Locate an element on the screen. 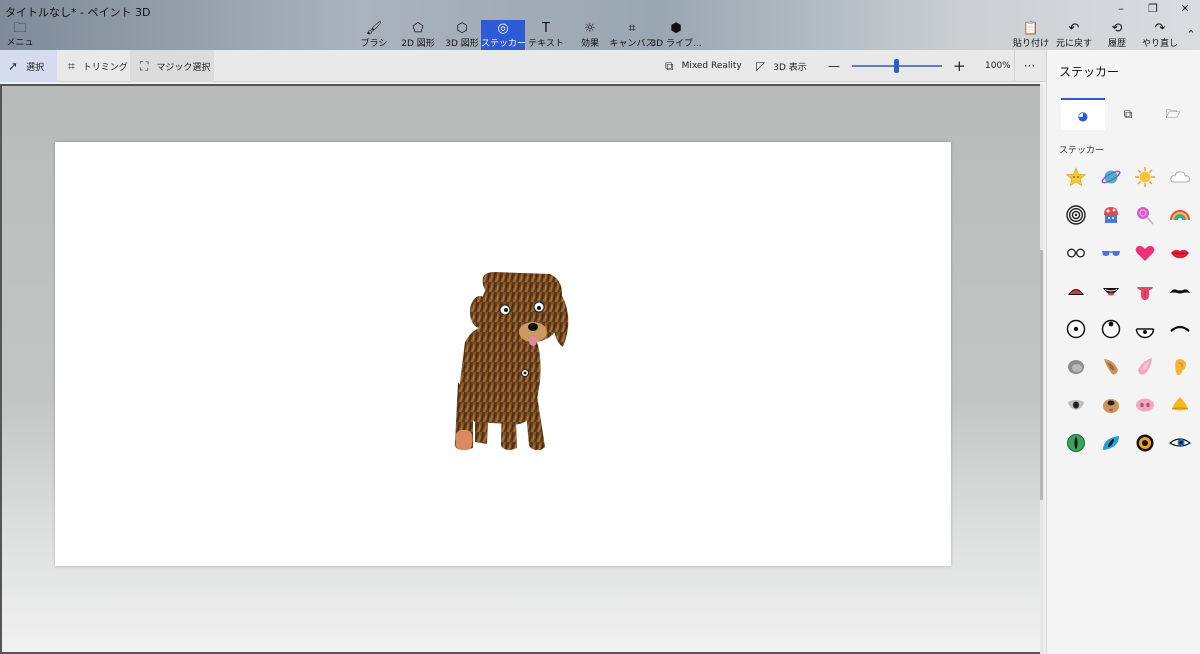  stickers-icon: ◎ is located at coordinates (503, 28).